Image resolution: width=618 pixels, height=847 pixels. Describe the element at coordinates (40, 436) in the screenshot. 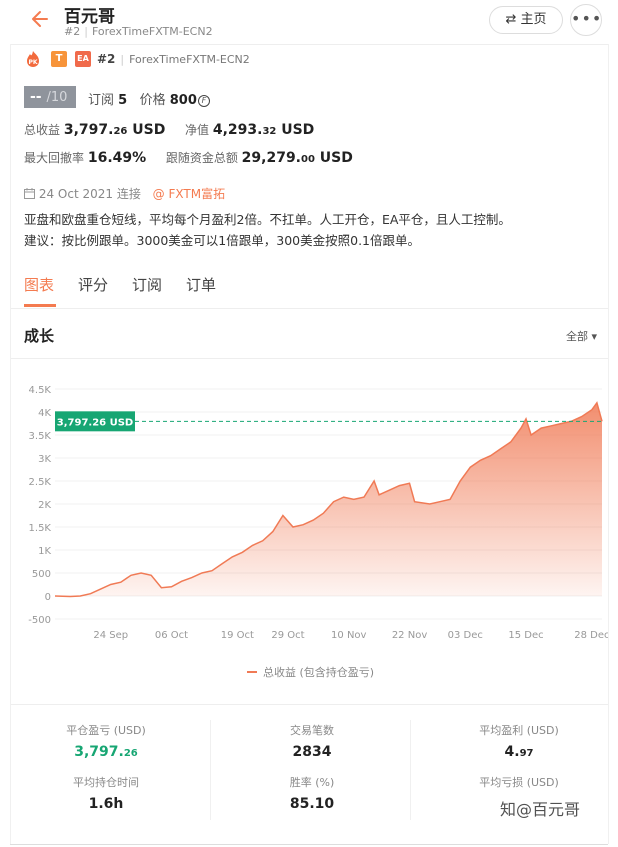

I see `y-tick-label: 3.5K` at that location.